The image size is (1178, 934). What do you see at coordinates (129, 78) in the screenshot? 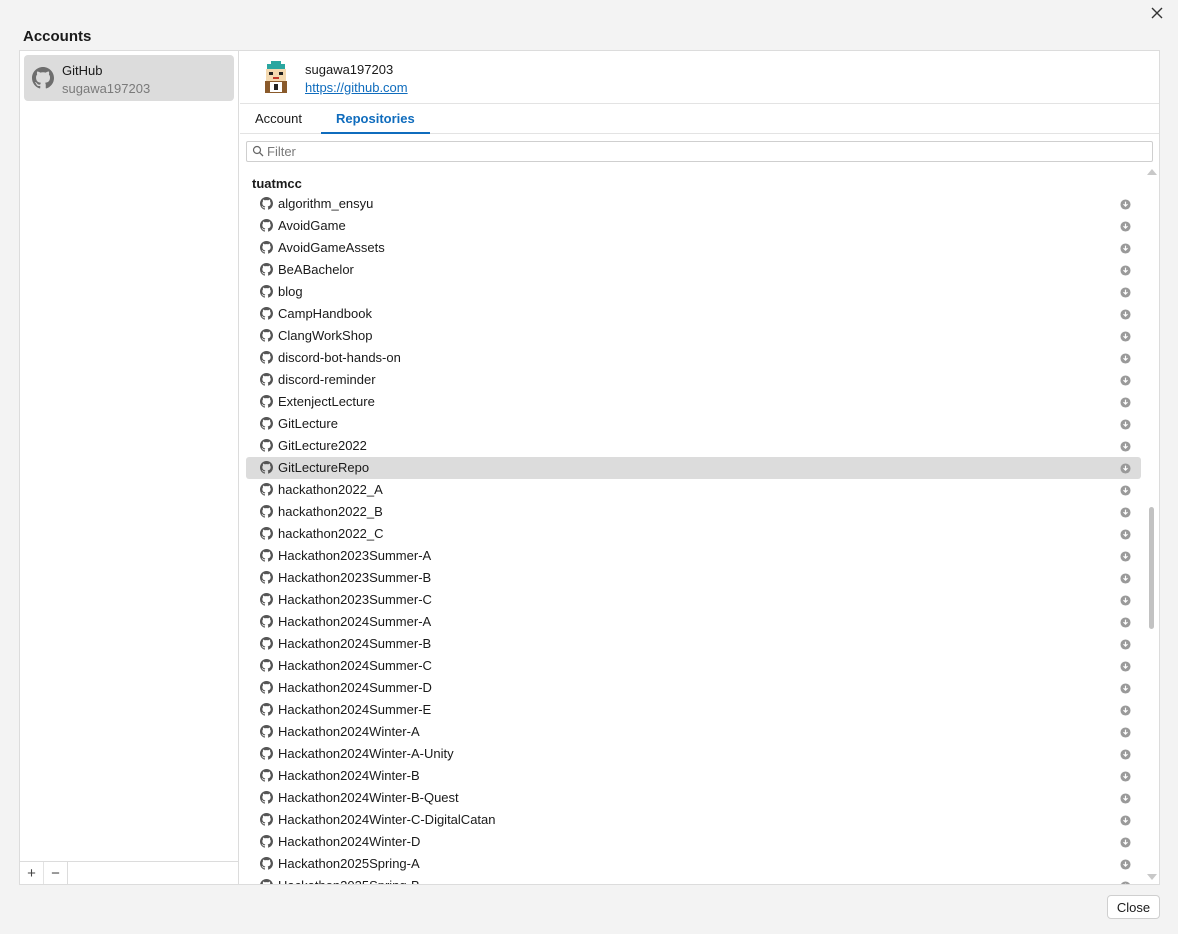
I see `account-item-github: GitHub sugawa197203` at bounding box center [129, 78].